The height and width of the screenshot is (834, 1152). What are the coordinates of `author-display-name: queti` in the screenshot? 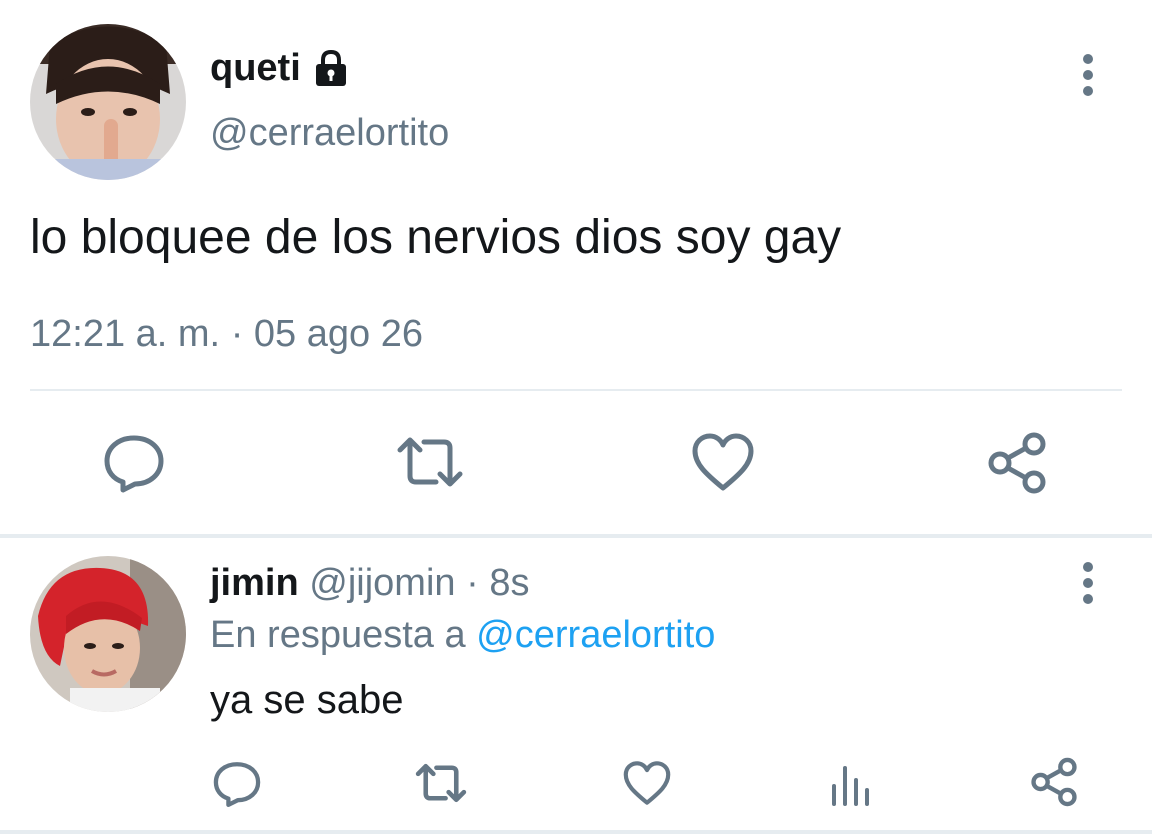 It's located at (255, 68).